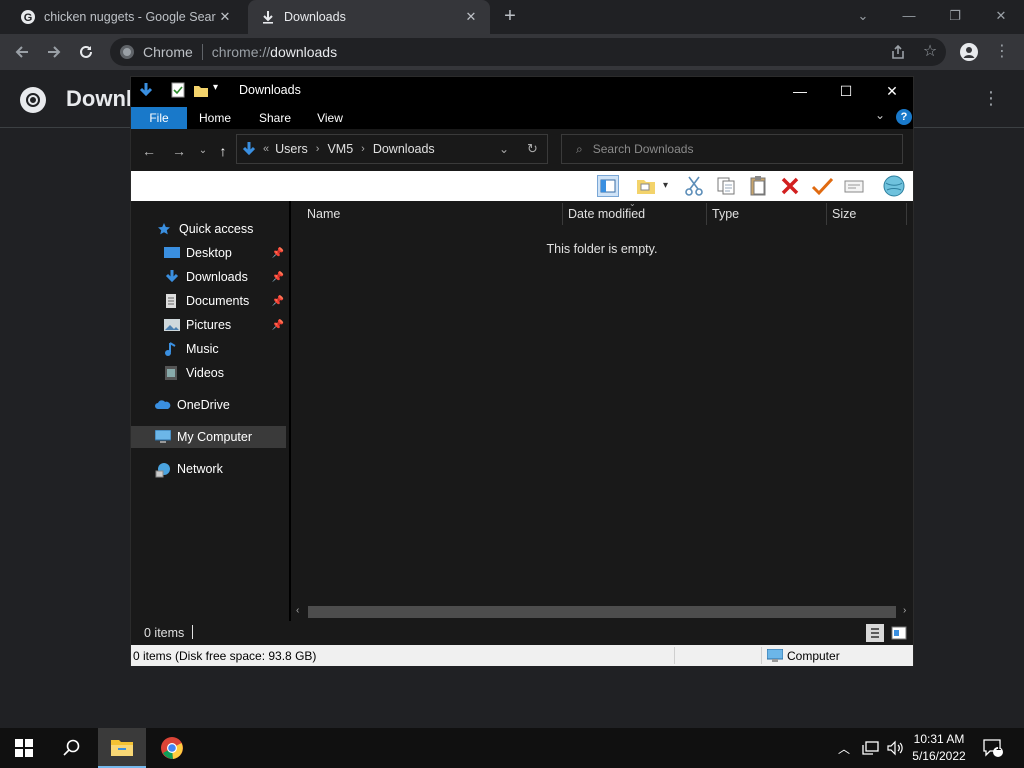 Image resolution: width=1024 pixels, height=768 pixels. I want to click on nav-item-documents: Documents 📌, so click(208, 301).